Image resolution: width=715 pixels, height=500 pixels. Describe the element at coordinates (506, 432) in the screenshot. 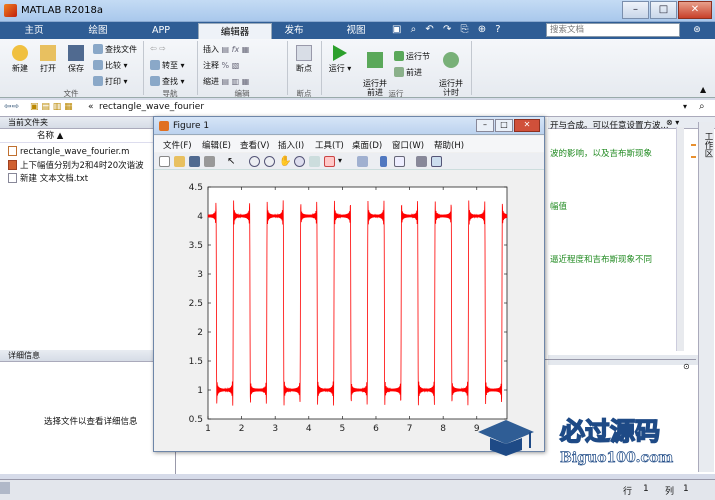

I see `graduation-cap-icon` at that location.